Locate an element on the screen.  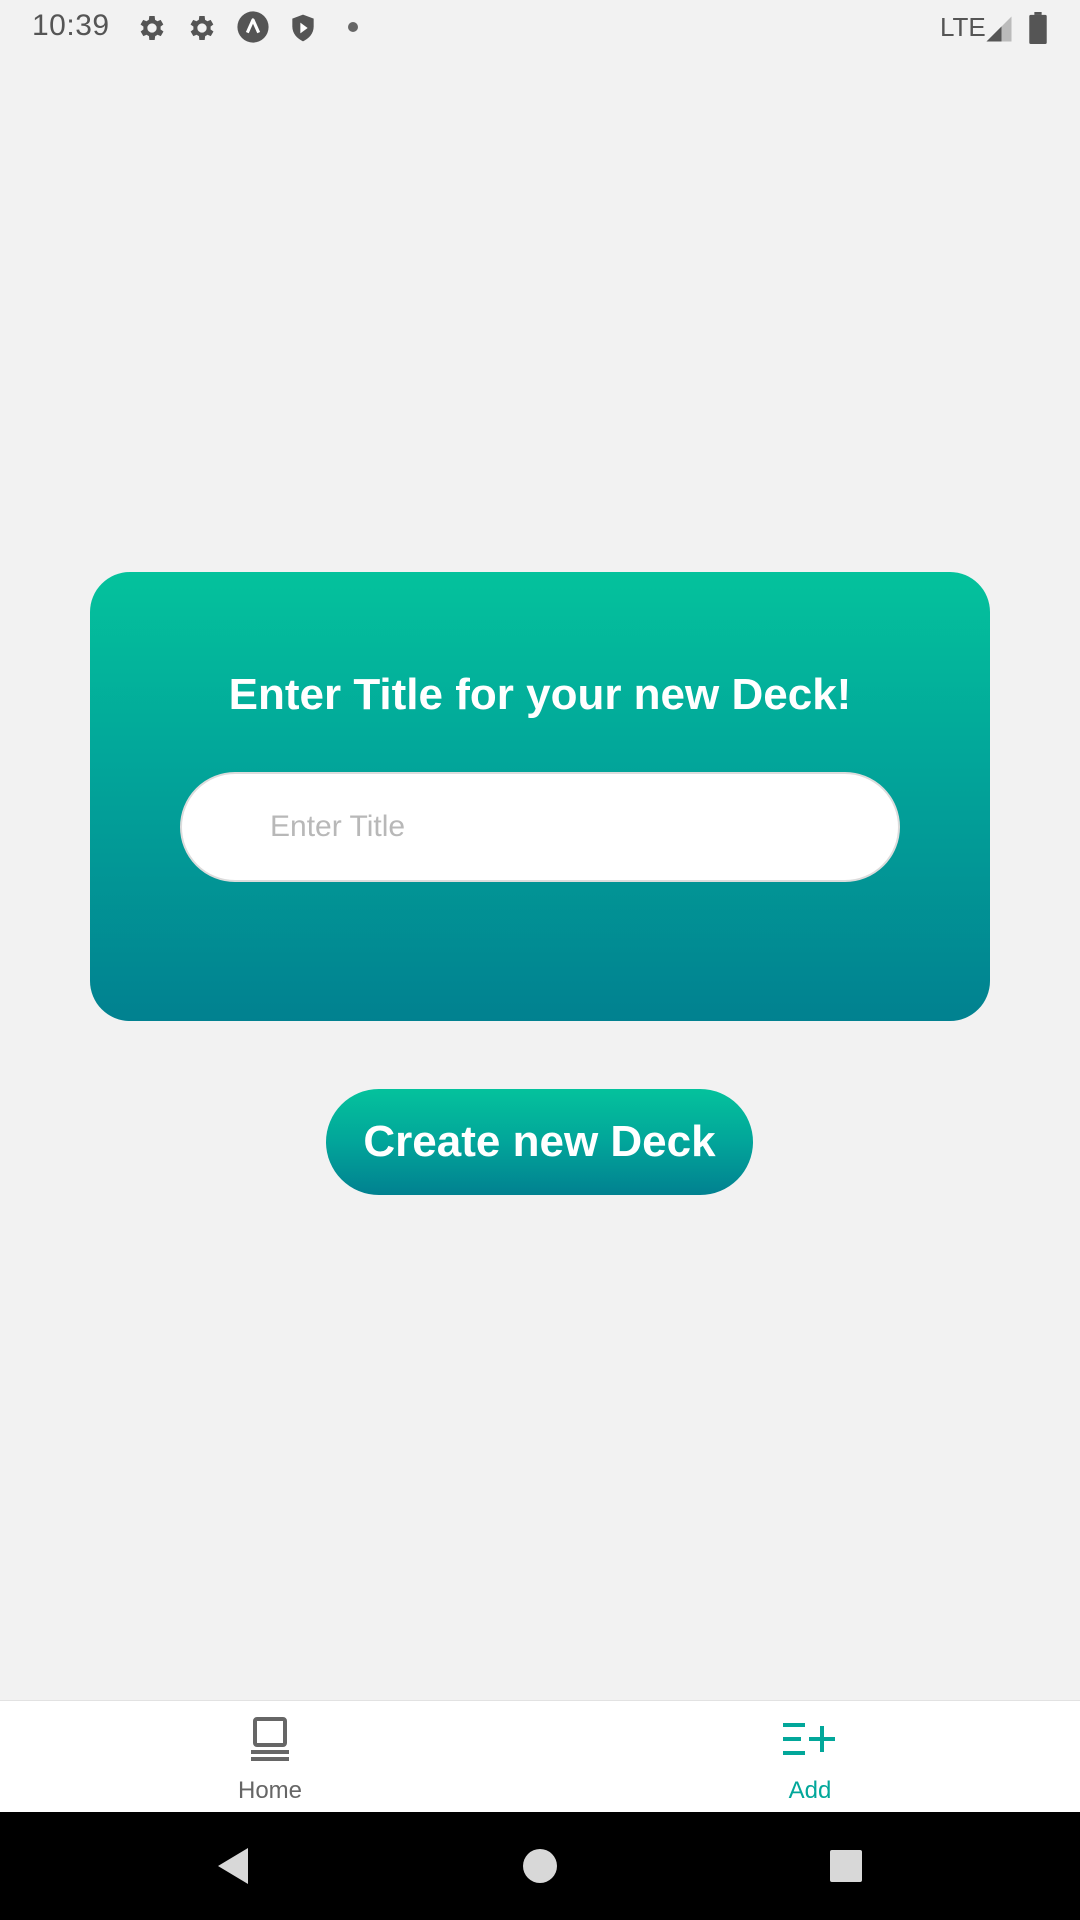
signal-icon is located at coordinates (999, 29).